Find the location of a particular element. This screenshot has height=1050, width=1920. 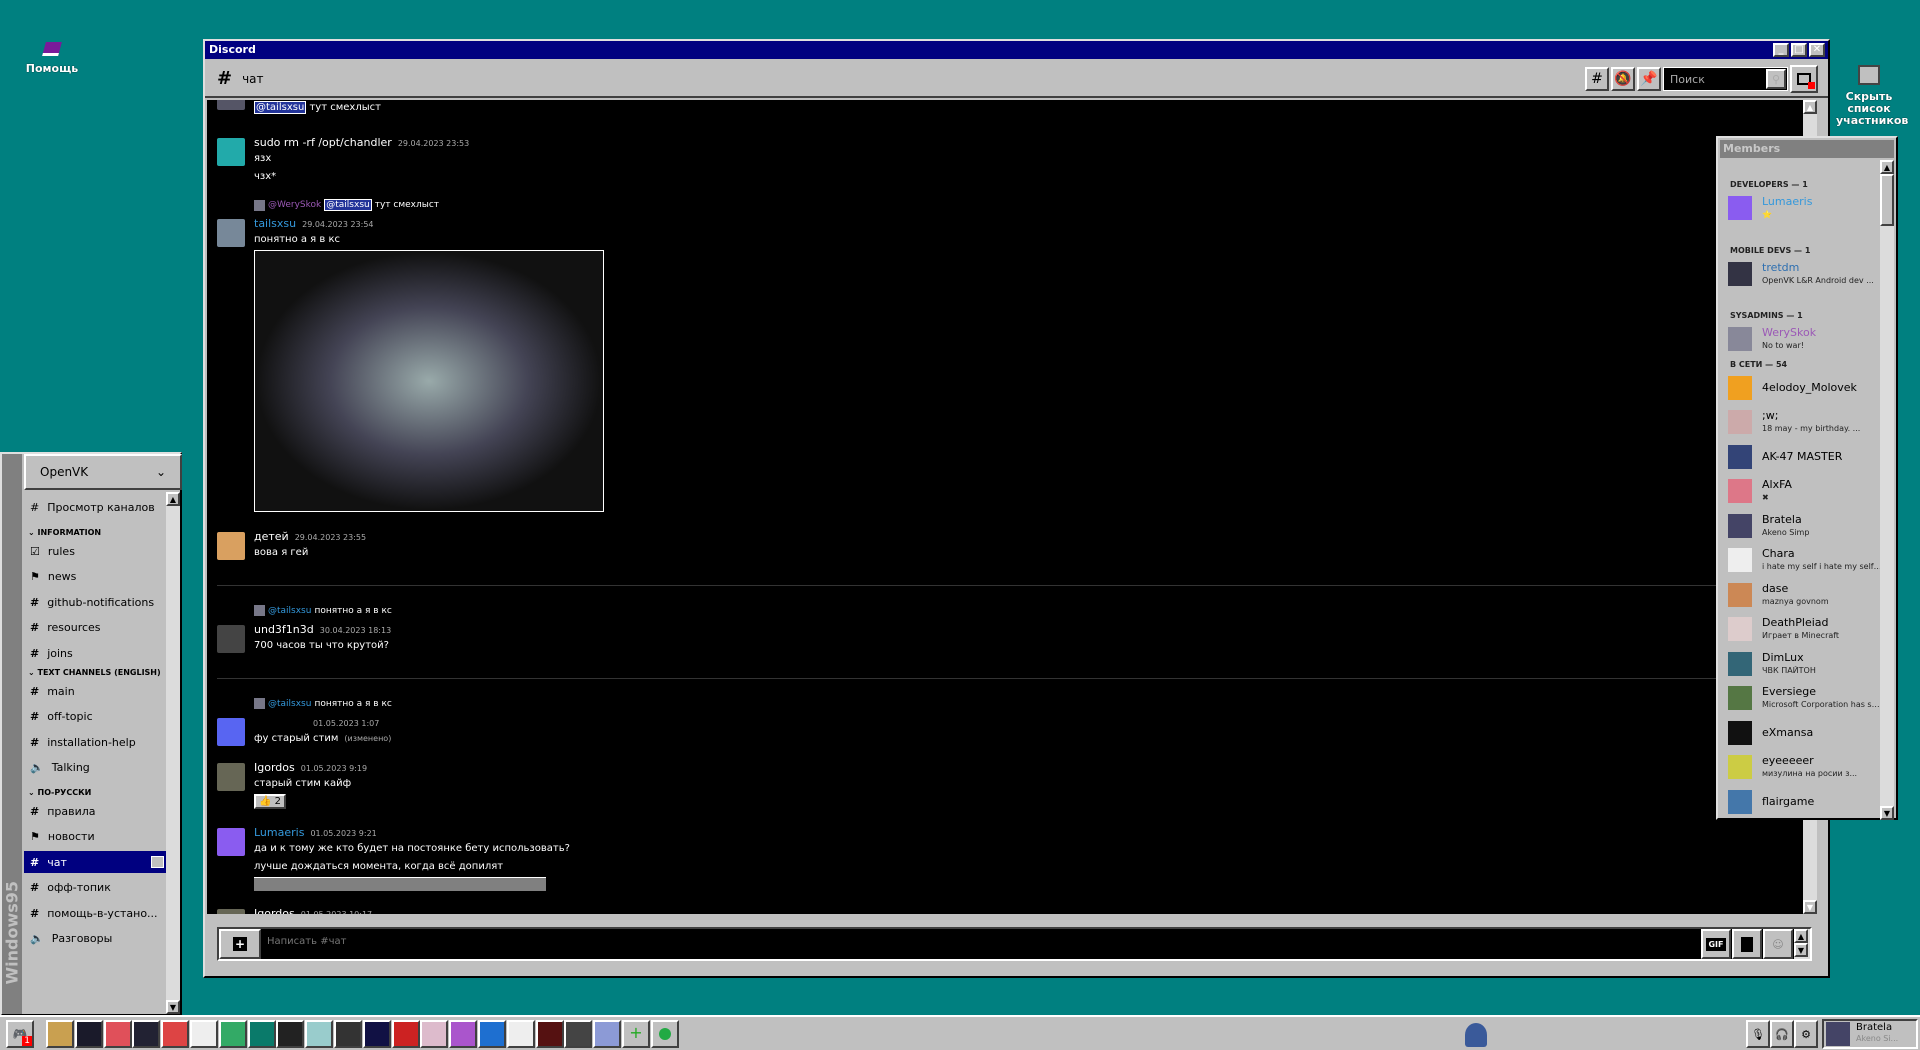

category-header: ⌄ INFORMATION is located at coordinates (64, 532).